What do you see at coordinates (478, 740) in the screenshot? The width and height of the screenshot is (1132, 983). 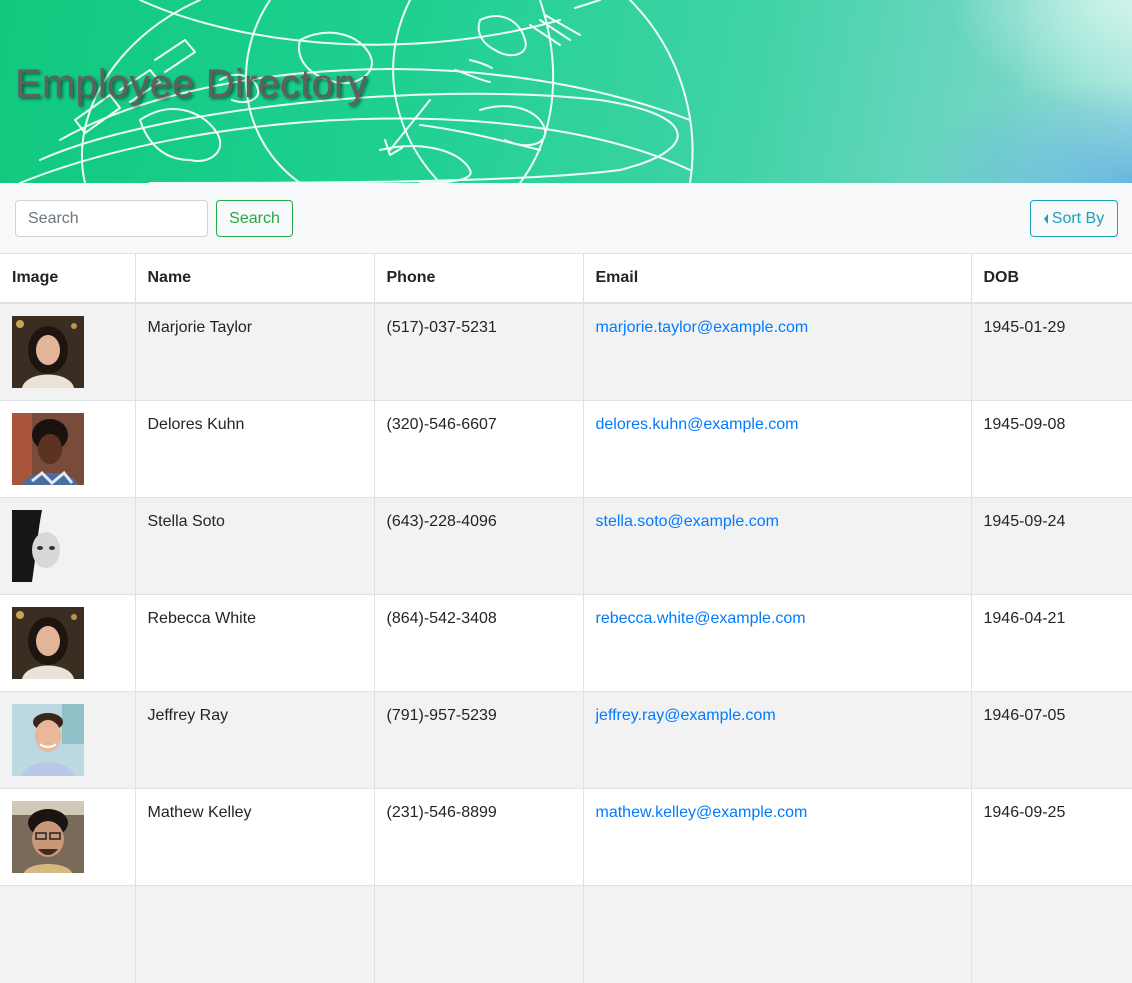 I see `employee-phone: (791)-957-5239` at bounding box center [478, 740].